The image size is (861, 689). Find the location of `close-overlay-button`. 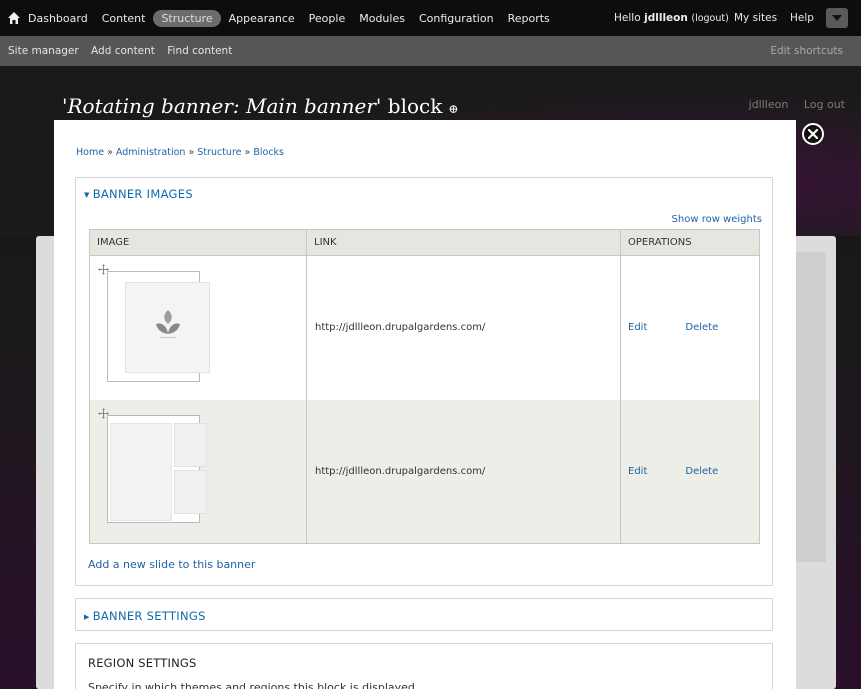

close-overlay-button is located at coordinates (813, 134).